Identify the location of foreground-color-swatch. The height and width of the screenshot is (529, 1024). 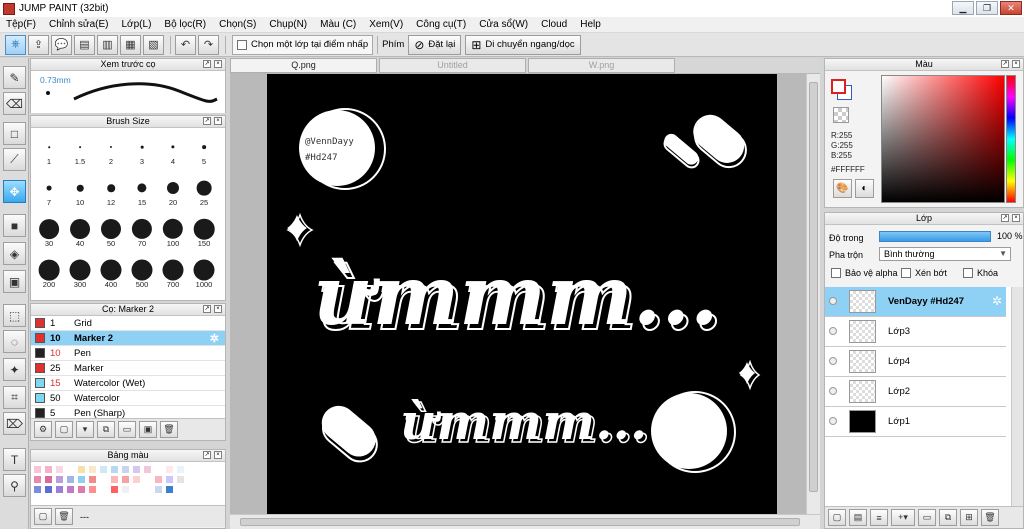
(838, 86).